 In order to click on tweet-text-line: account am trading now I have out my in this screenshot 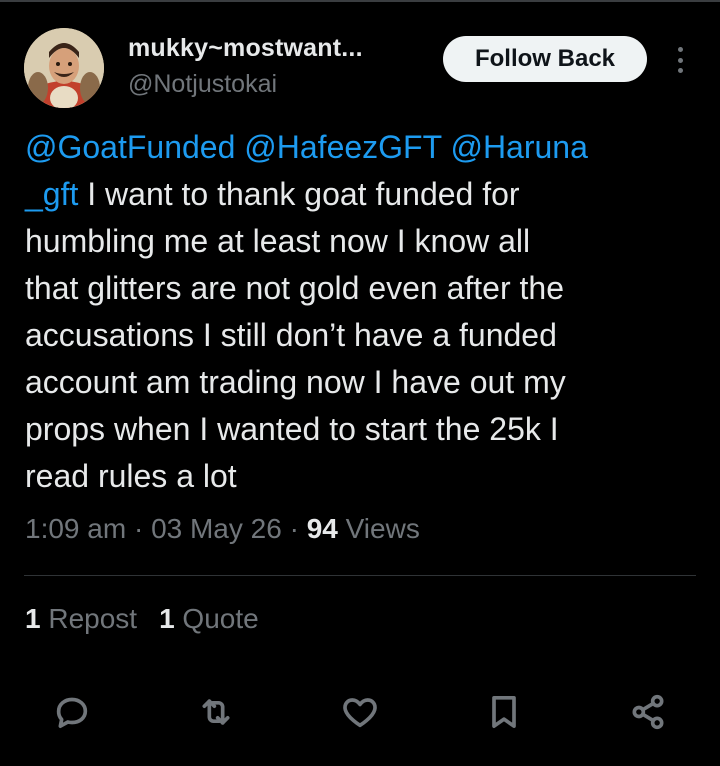, I will do `click(345, 382)`.